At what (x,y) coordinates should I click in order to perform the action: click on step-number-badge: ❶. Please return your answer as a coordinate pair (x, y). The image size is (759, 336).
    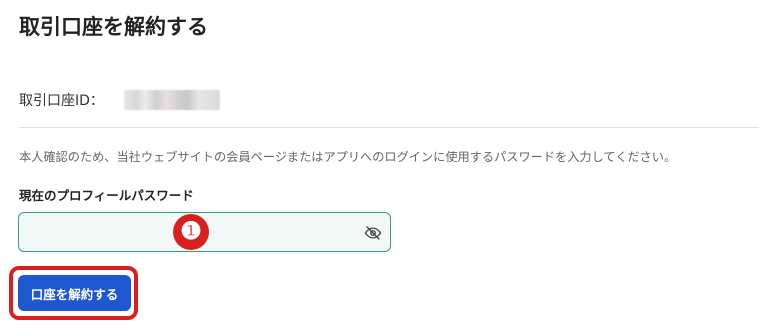
    Looking at the image, I should click on (191, 232).